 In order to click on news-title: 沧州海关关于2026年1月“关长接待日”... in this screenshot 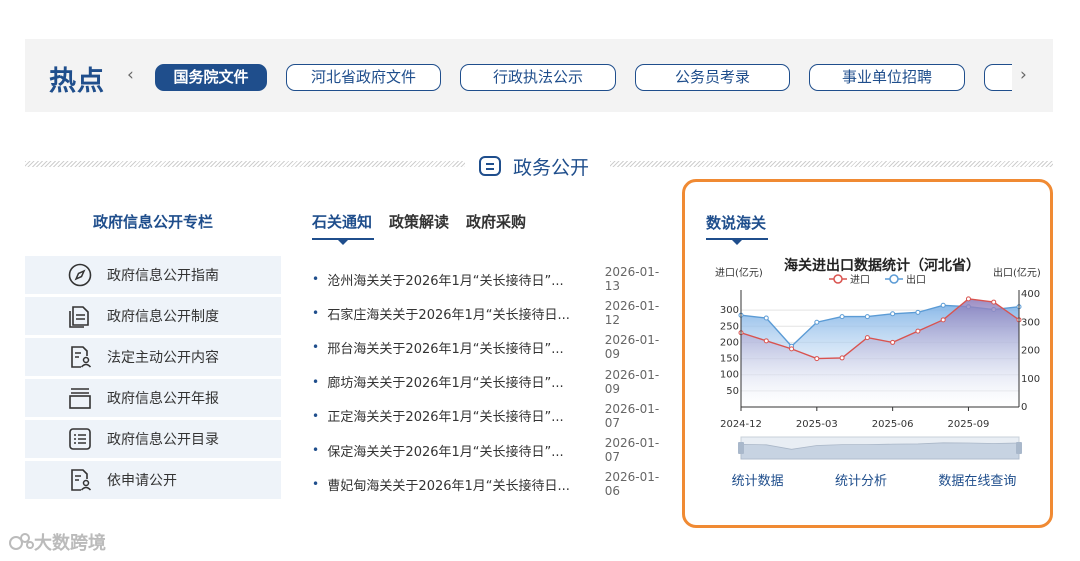, I will do `click(457, 279)`.